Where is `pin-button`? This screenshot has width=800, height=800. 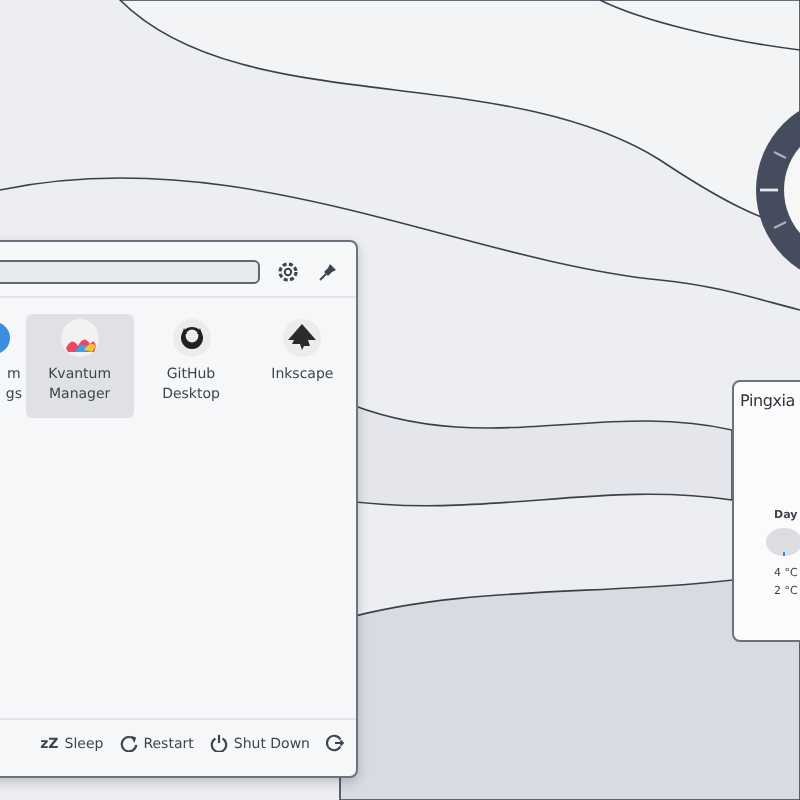 pin-button is located at coordinates (328, 272).